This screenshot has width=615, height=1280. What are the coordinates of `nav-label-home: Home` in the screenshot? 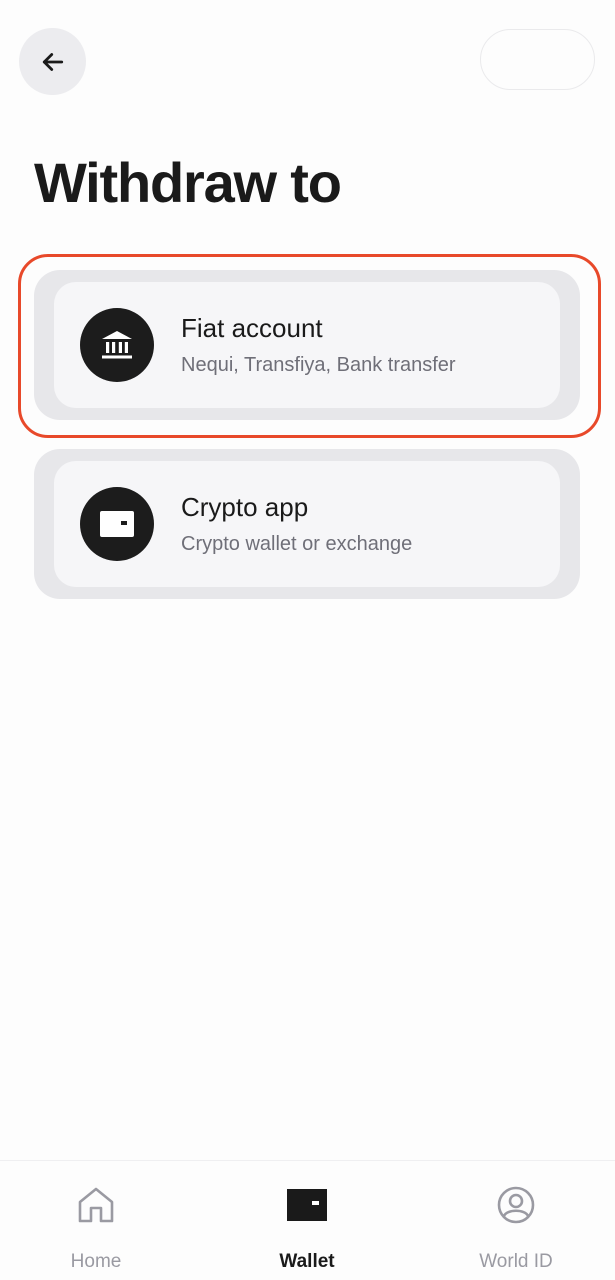 It's located at (96, 1261).